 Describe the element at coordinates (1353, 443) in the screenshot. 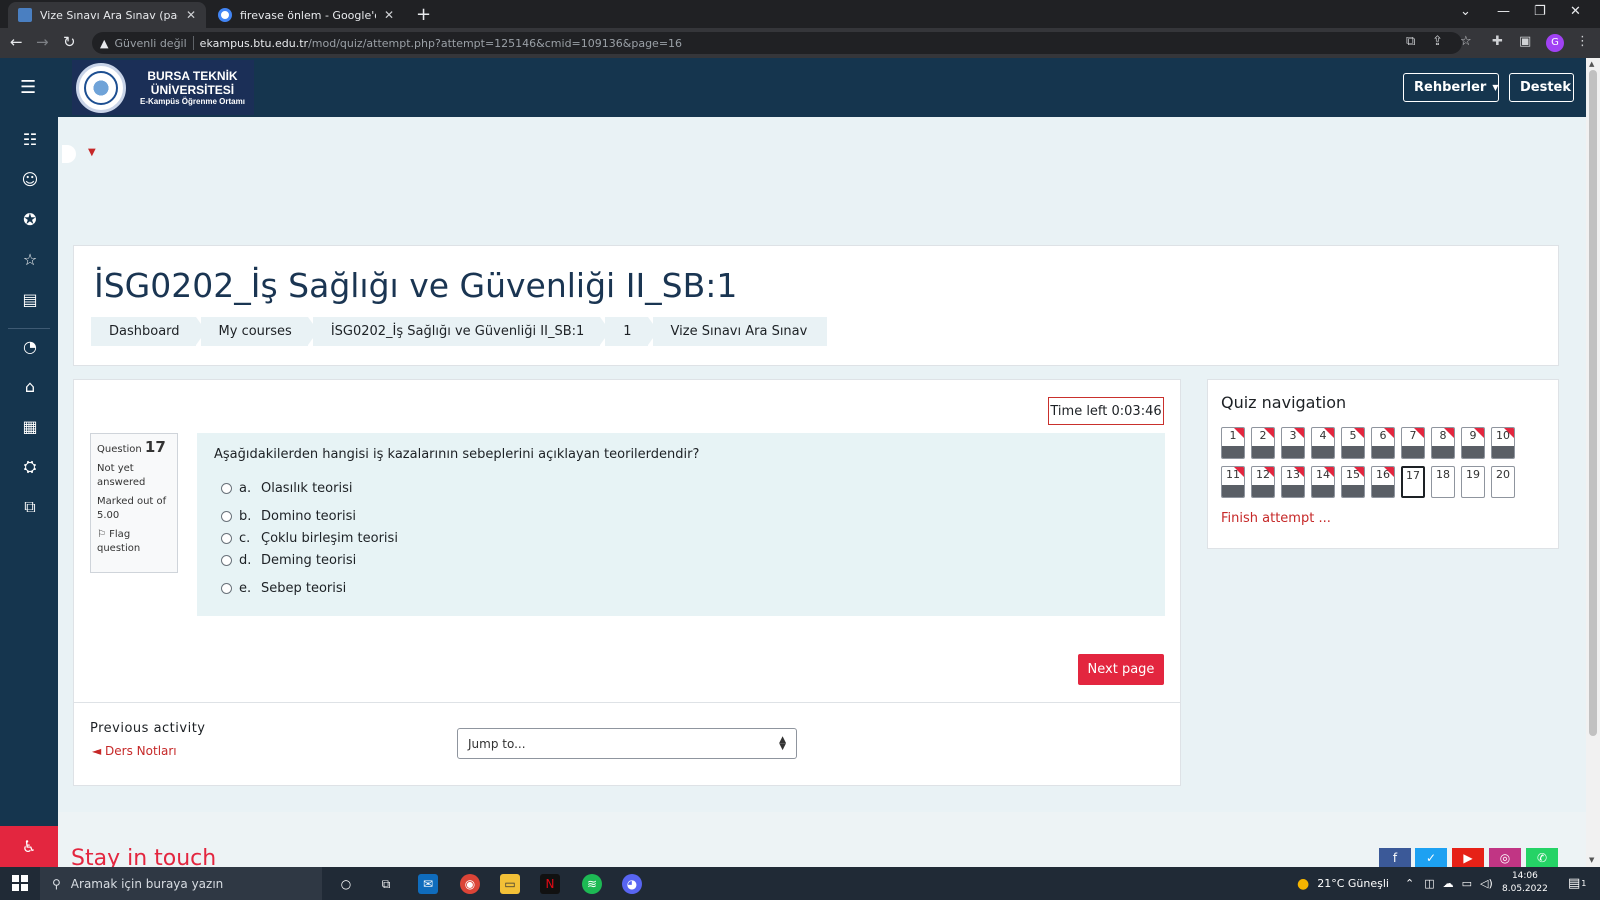

I see `quiz-nav-question-button: 5` at that location.